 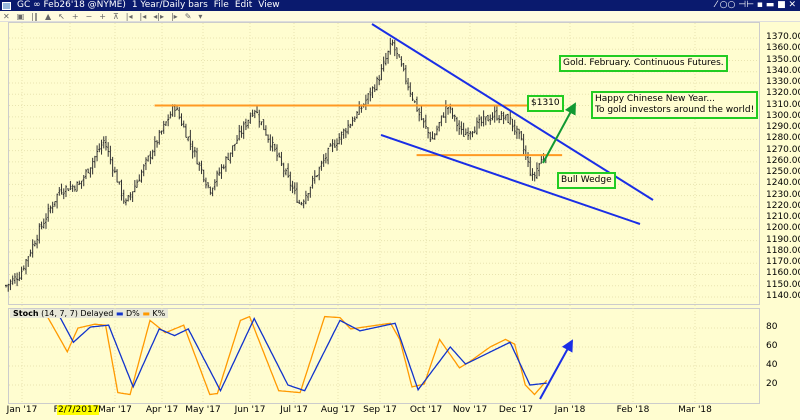 I want to click on stoch-tick-label: 40, so click(x=772, y=365).